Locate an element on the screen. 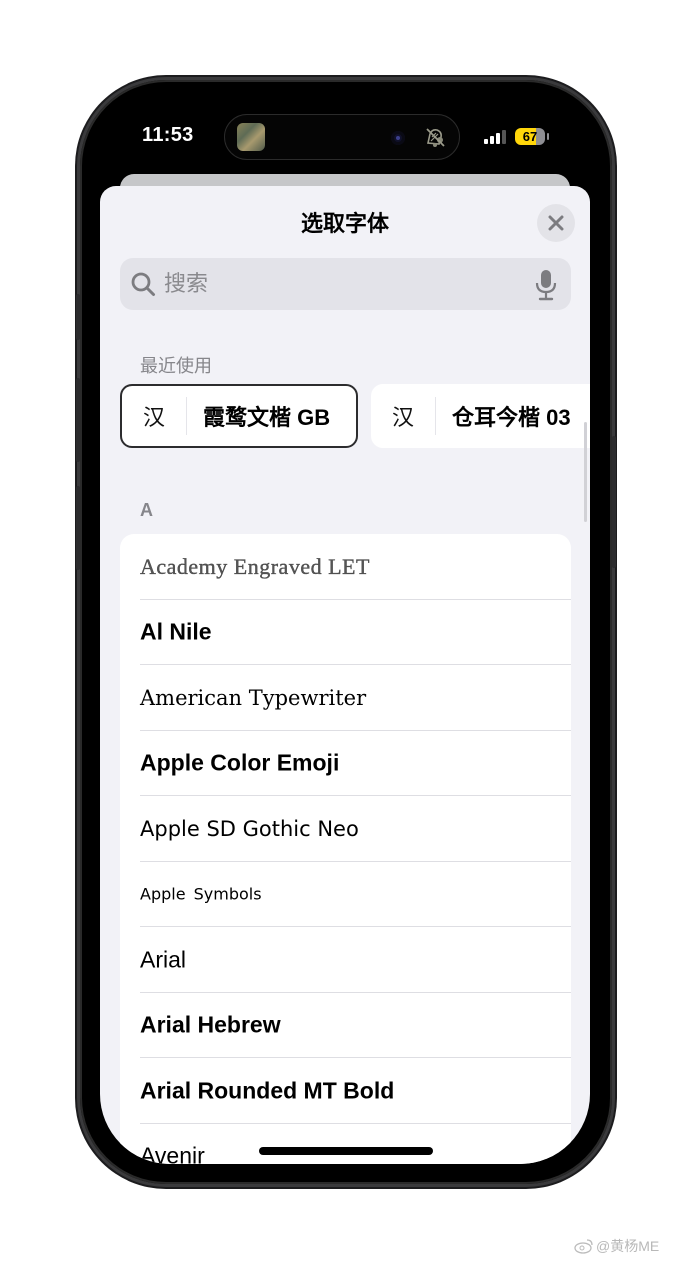  close-button is located at coordinates (556, 223).